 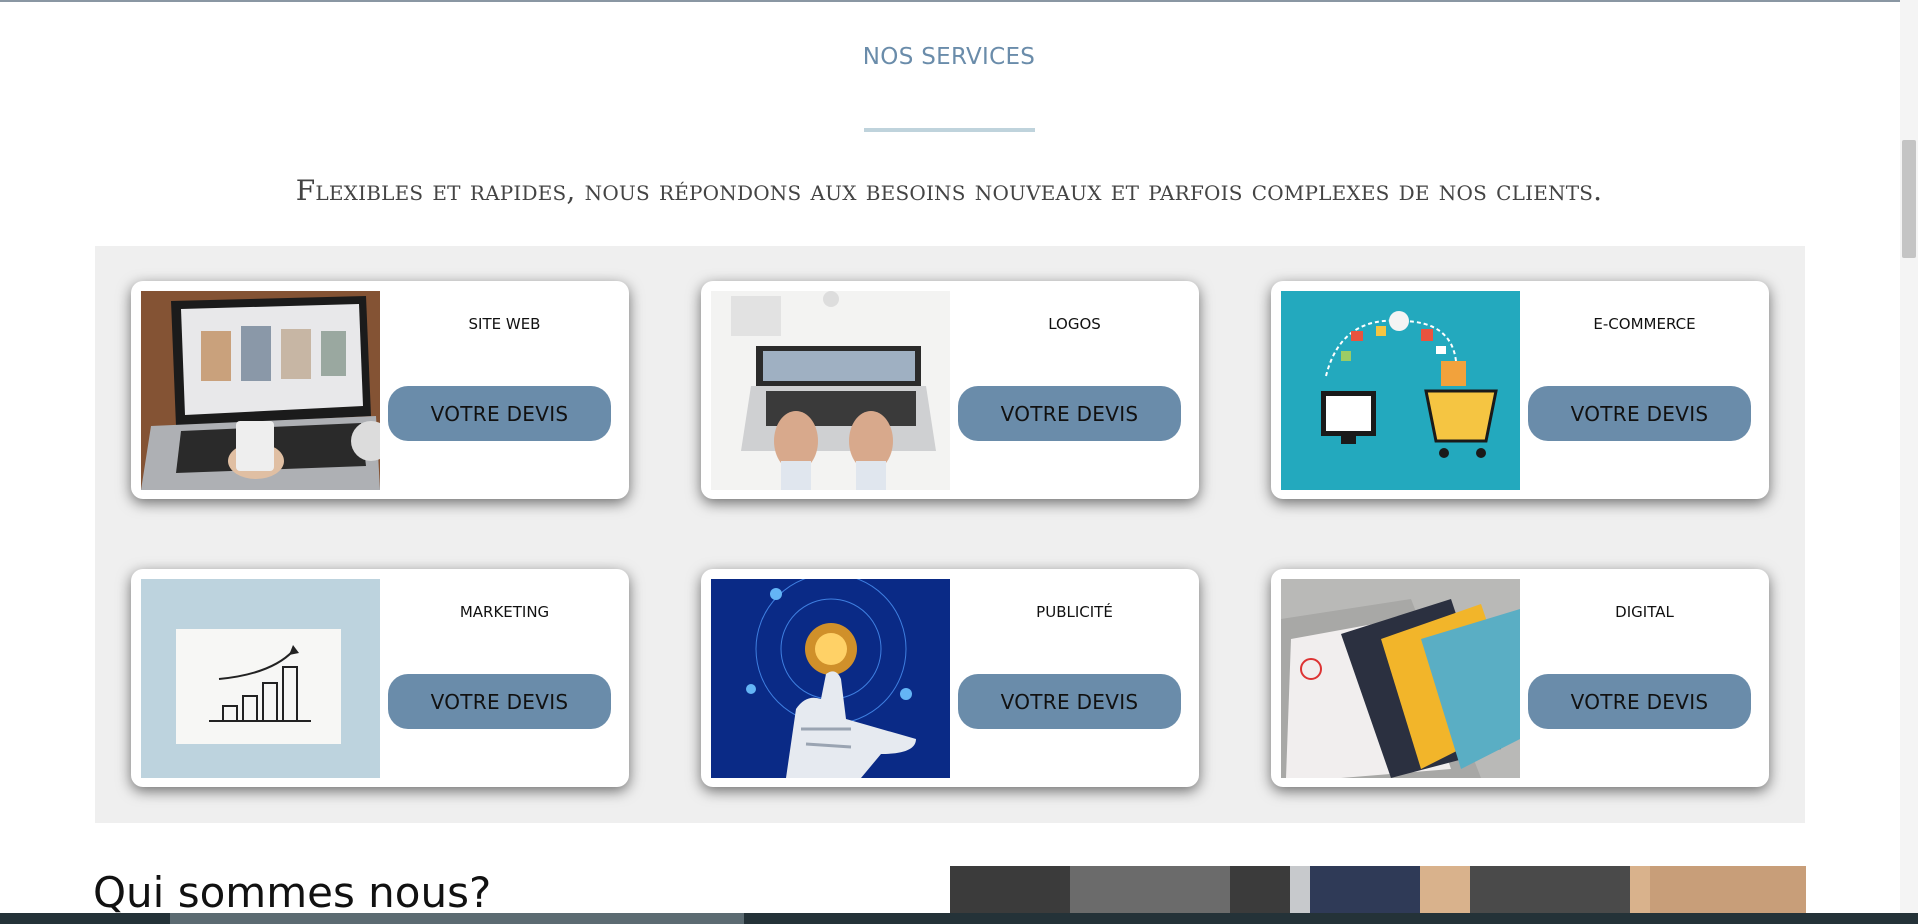 I want to click on ecommerce-illustration, so click(x=1400, y=390).